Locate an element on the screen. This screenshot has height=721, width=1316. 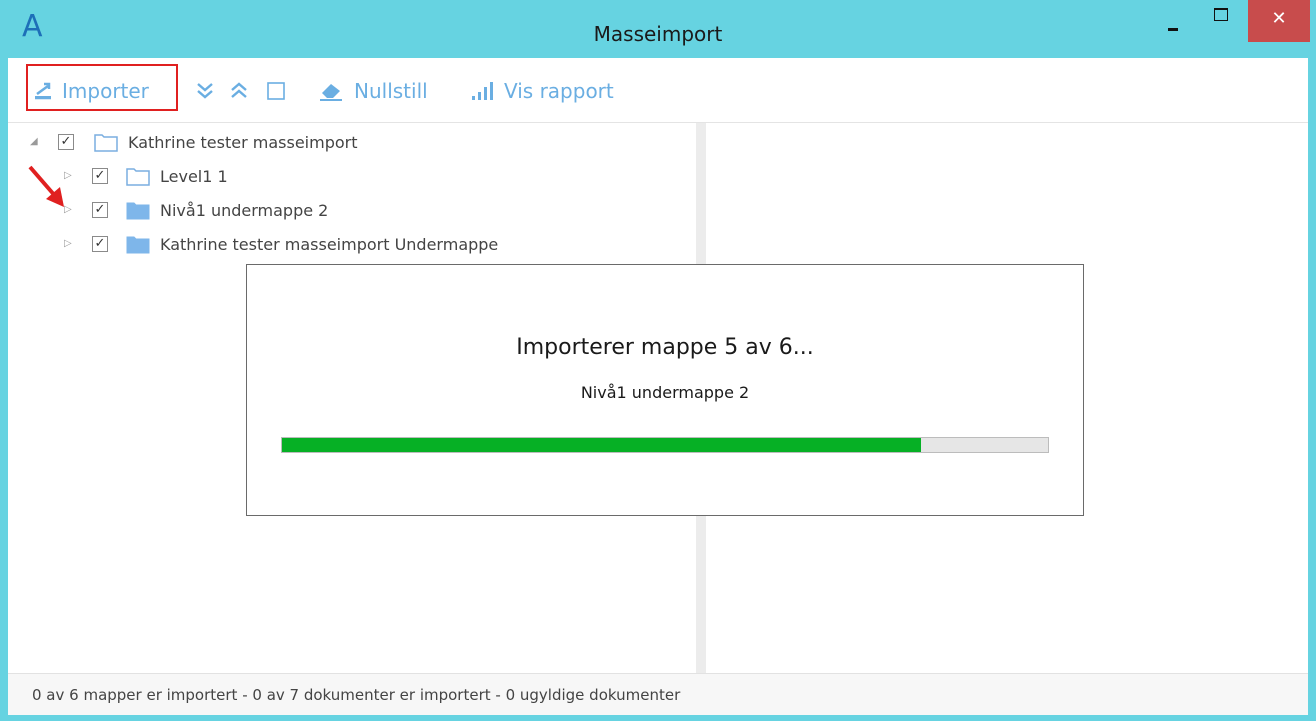
checkbox-icon is located at coordinates (276, 91).